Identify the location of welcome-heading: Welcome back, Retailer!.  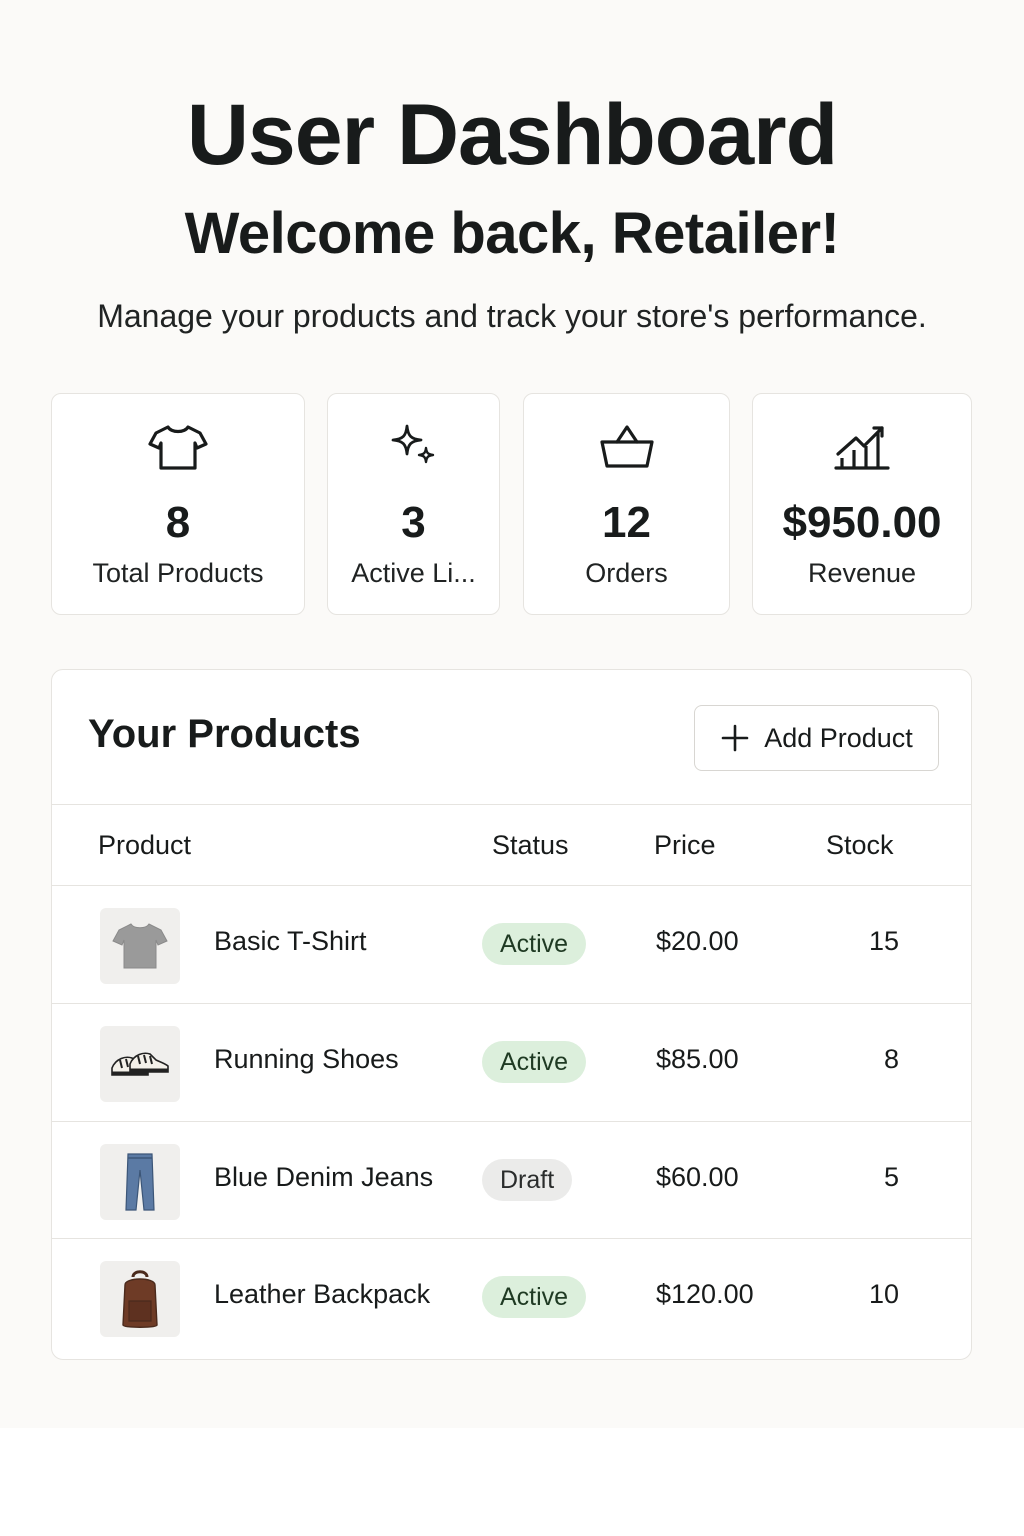
(512, 233).